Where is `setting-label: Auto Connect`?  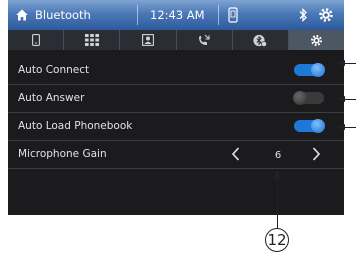
setting-label: Auto Connect is located at coordinates (54, 70).